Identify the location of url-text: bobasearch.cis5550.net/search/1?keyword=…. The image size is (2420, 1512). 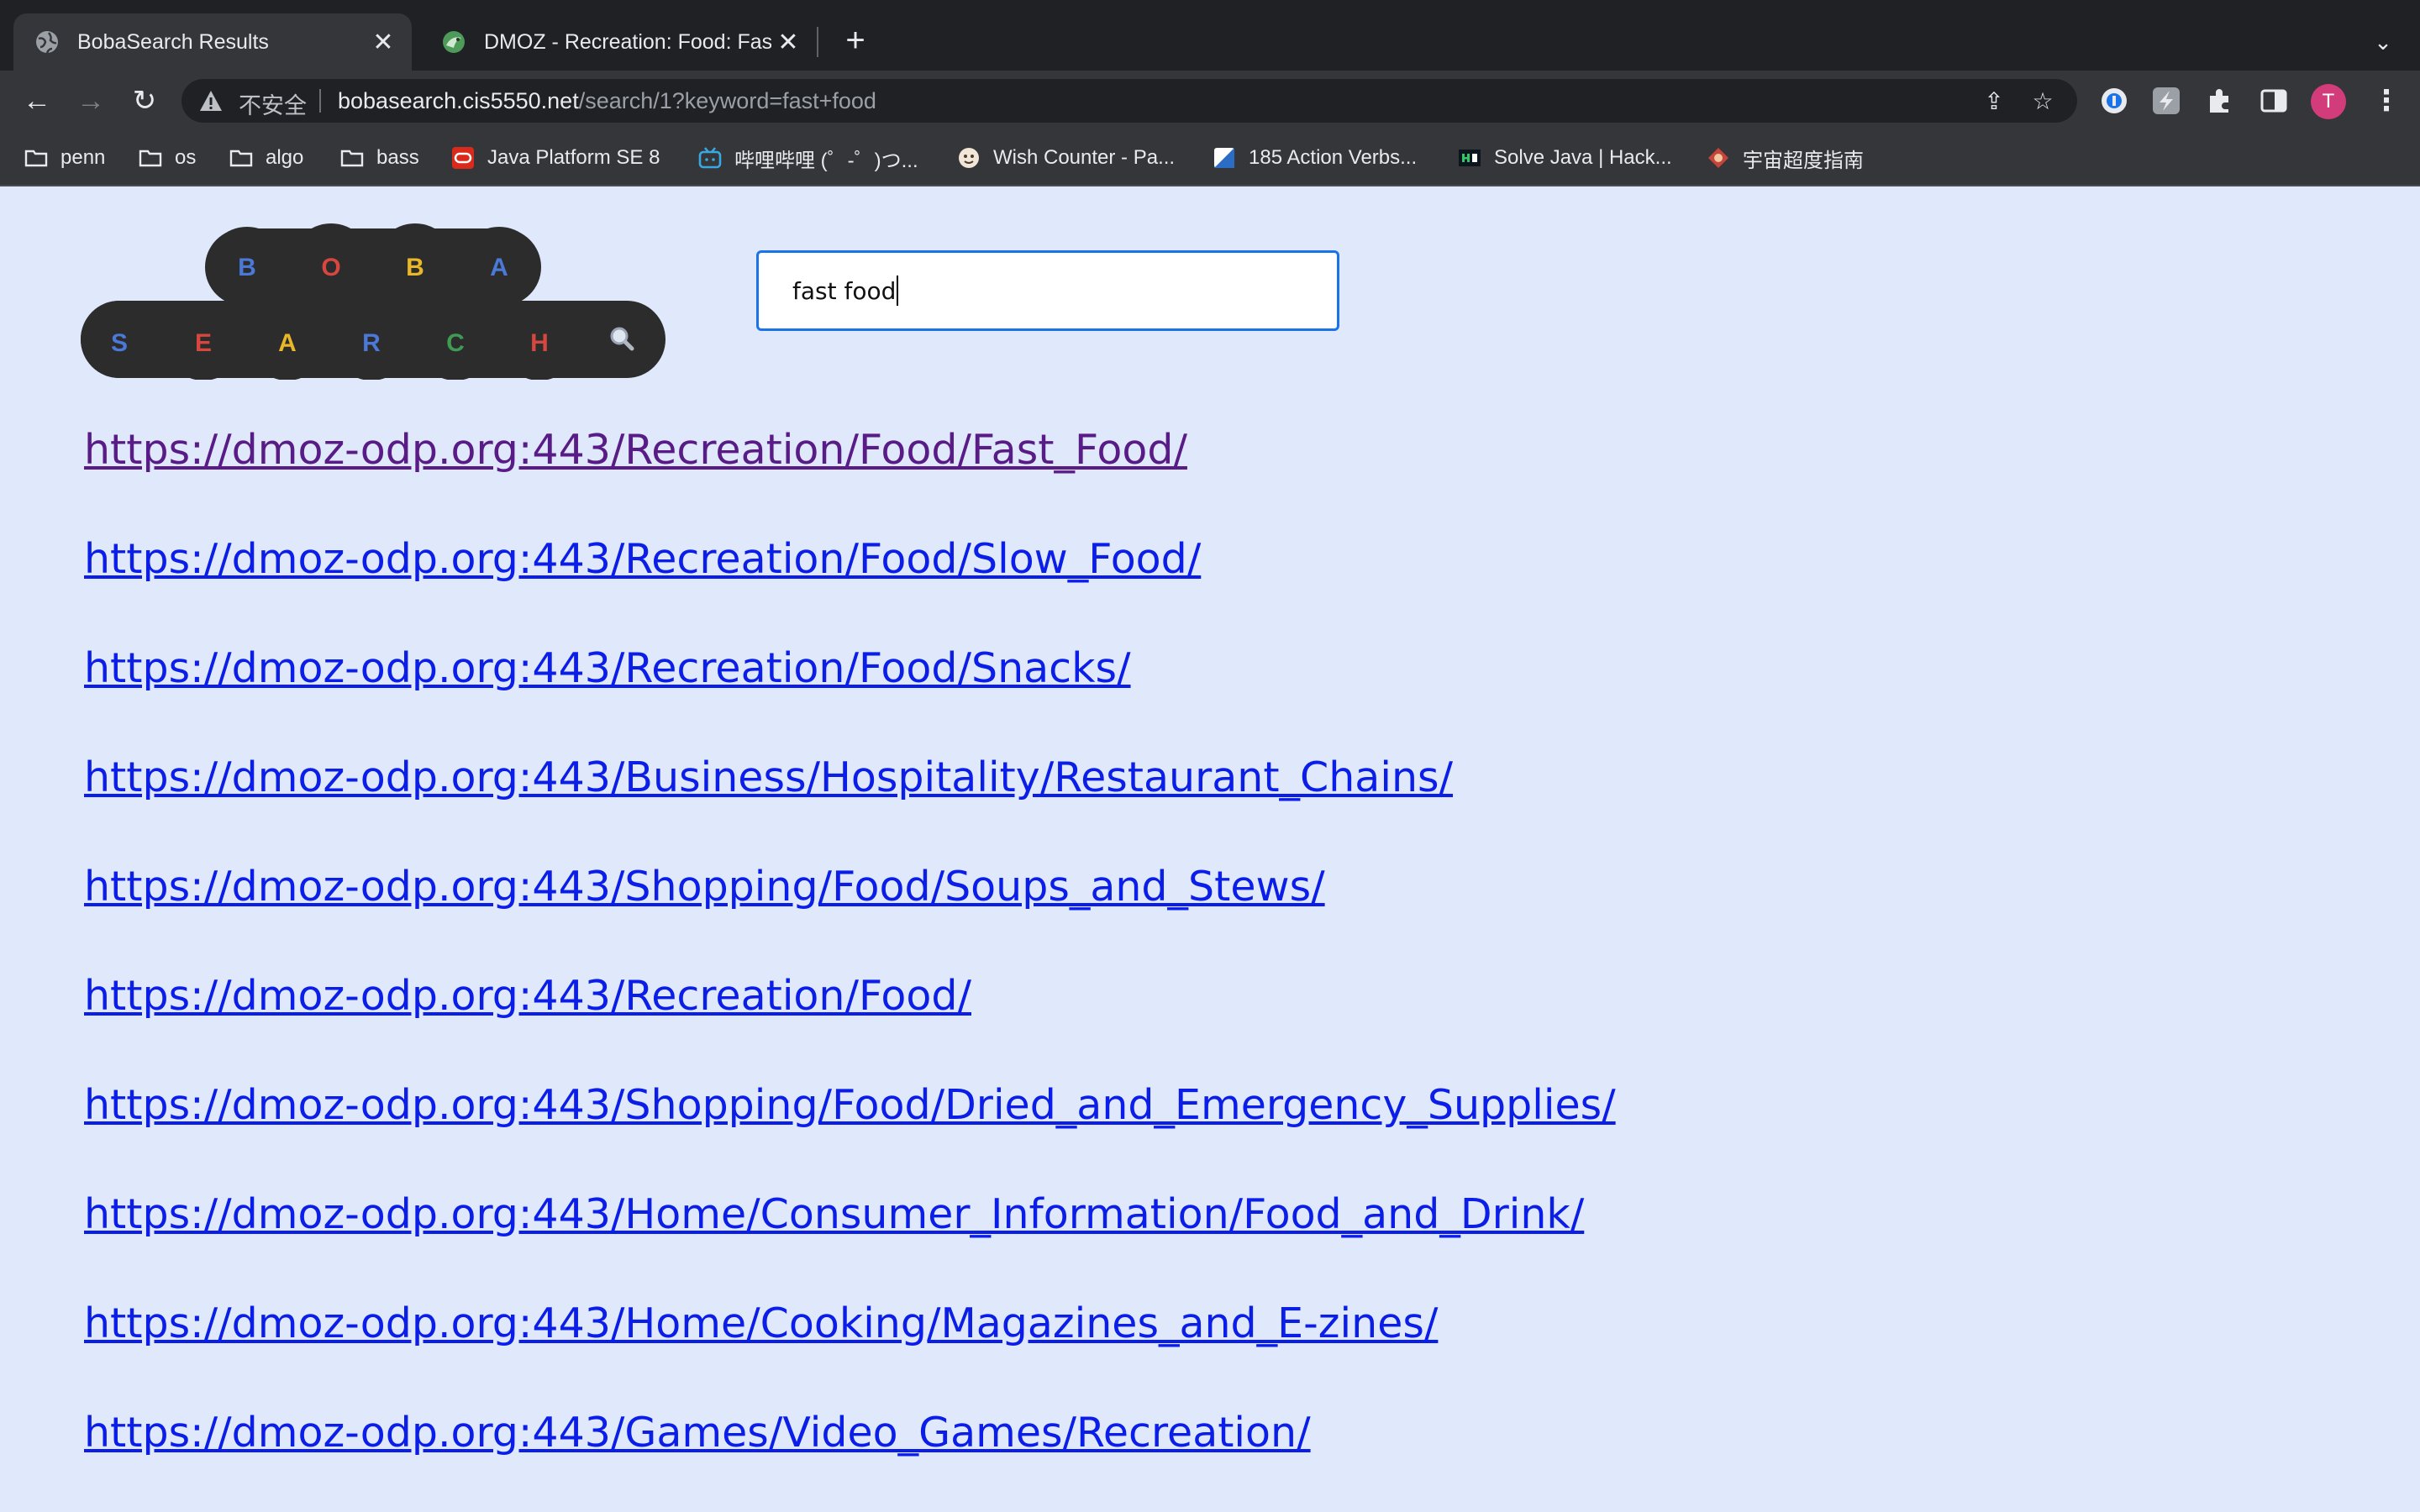
(607, 101).